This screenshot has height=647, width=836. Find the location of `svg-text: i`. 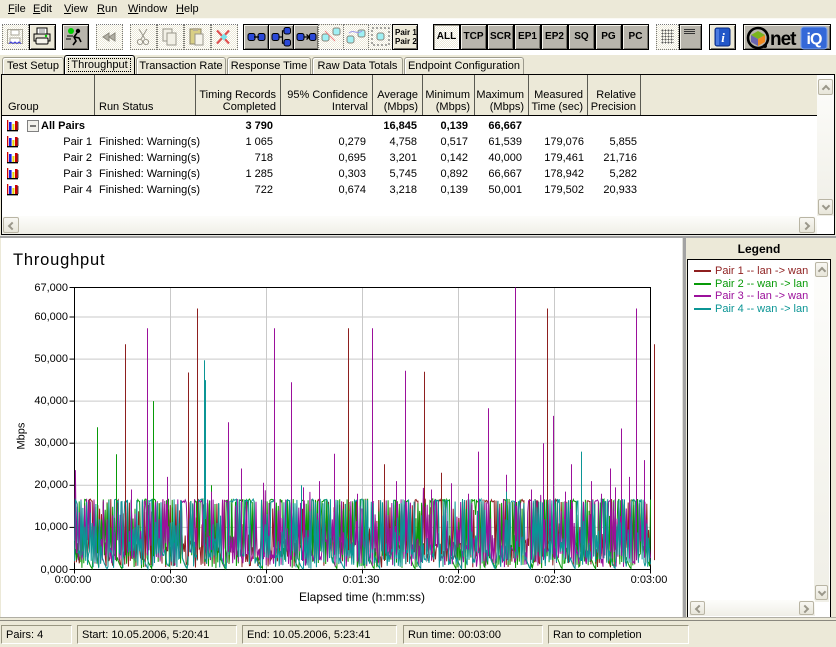

svg-text: i is located at coordinates (723, 37).